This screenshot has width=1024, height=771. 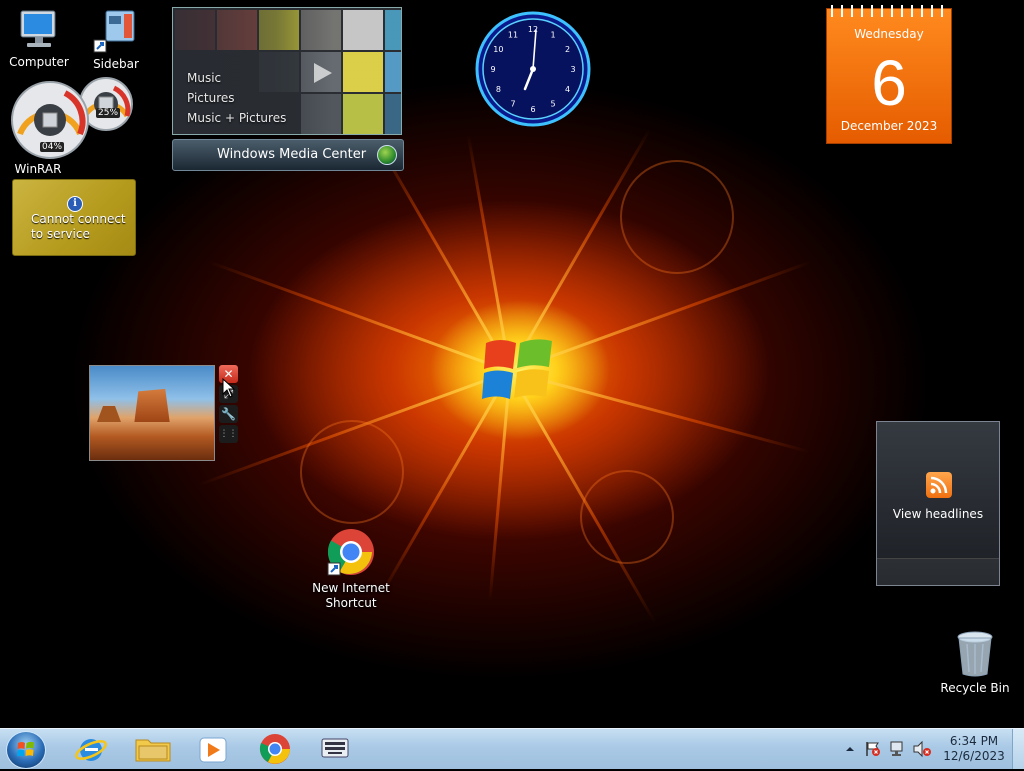 I want to click on taskbar-time: 6:34 PM, so click(x=974, y=741).